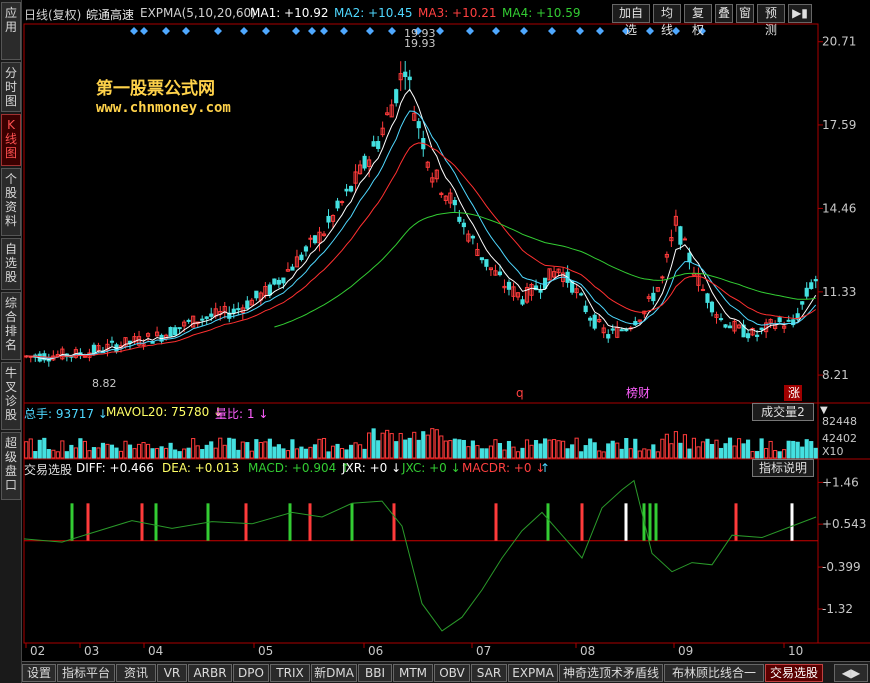  What do you see at coordinates (420, 43) in the screenshot?
I see `high-price-label-2: 19.93` at bounding box center [420, 43].